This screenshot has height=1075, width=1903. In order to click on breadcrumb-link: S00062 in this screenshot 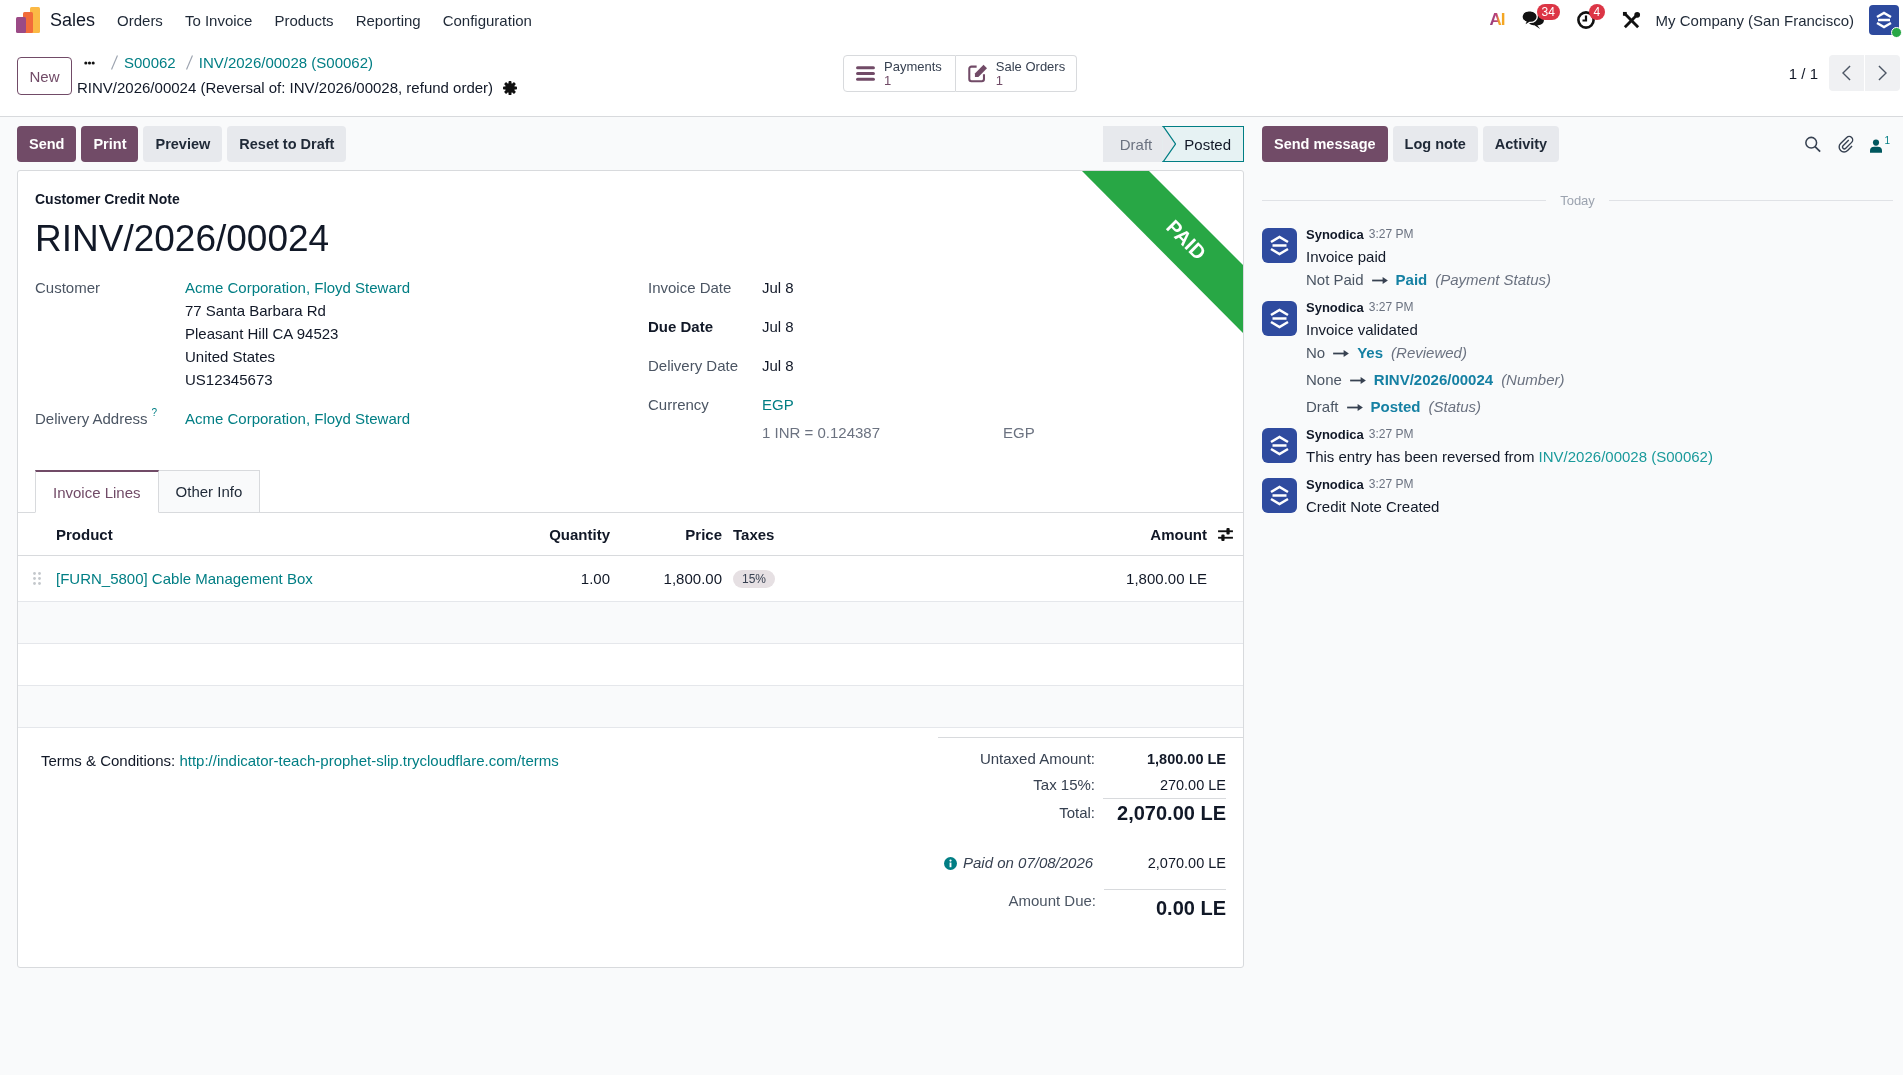, I will do `click(150, 62)`.